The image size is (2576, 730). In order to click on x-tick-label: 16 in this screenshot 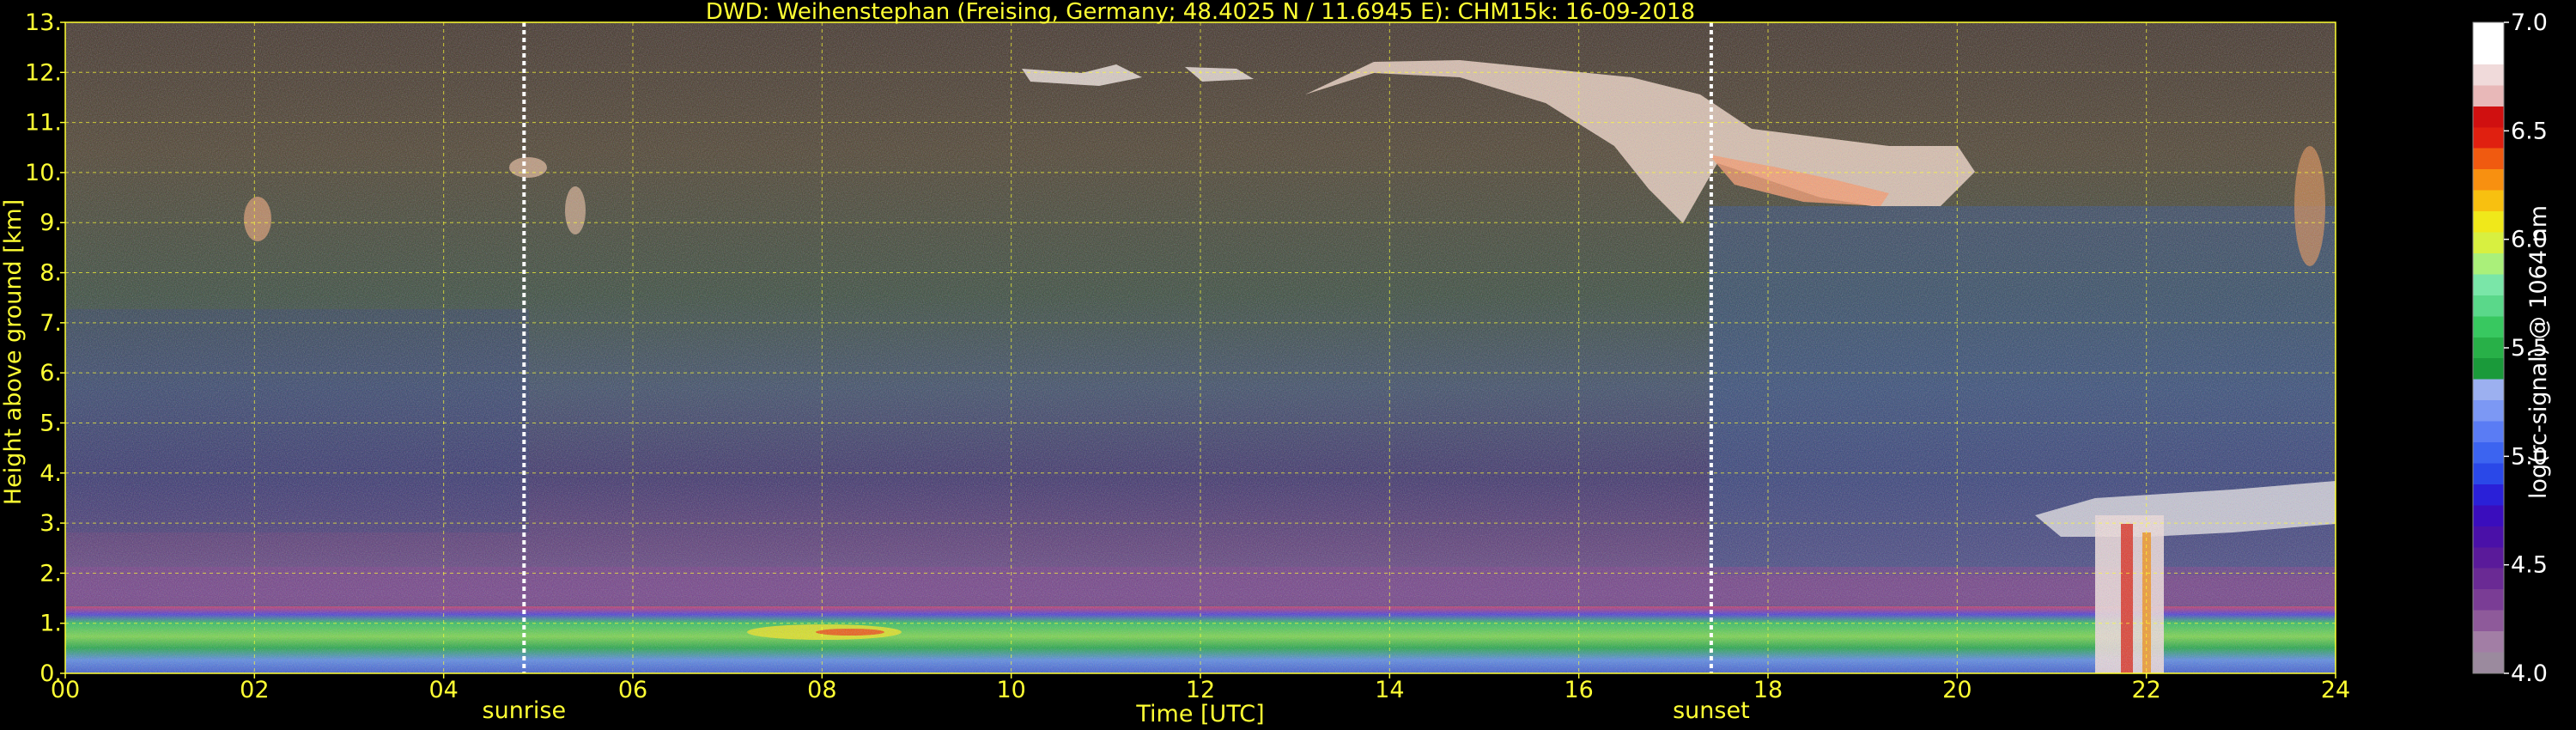, I will do `click(1579, 690)`.